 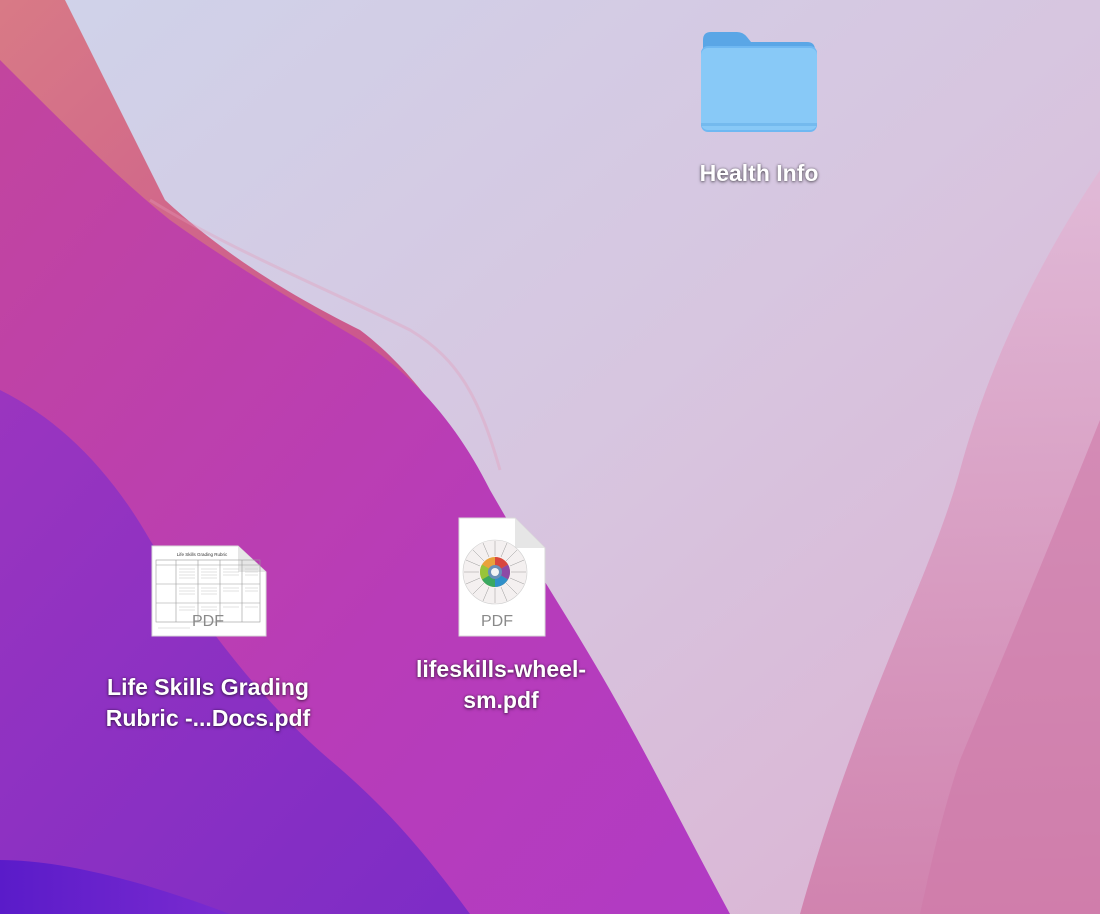 What do you see at coordinates (202, 554) in the screenshot?
I see `svg-text: Life Skills Grading Rubric` at bounding box center [202, 554].